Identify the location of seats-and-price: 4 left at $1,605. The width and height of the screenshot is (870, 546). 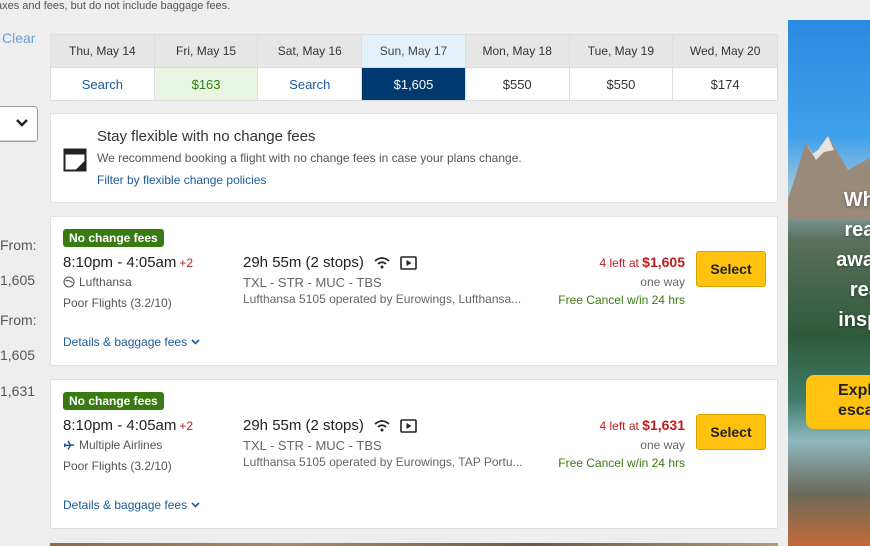
(642, 262).